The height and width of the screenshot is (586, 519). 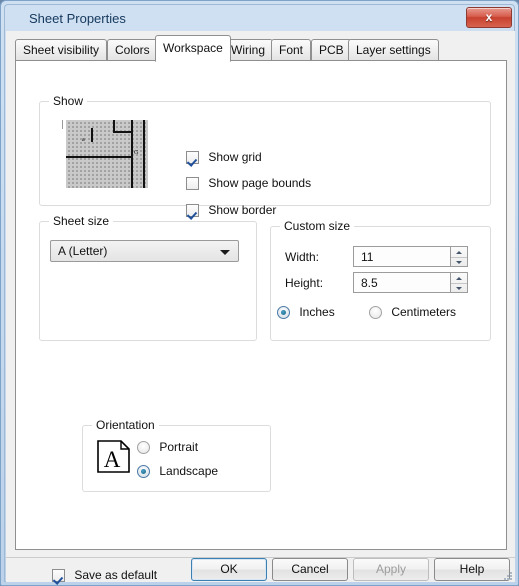 I want to click on height-stepper: 8.5, so click(x=410, y=282).